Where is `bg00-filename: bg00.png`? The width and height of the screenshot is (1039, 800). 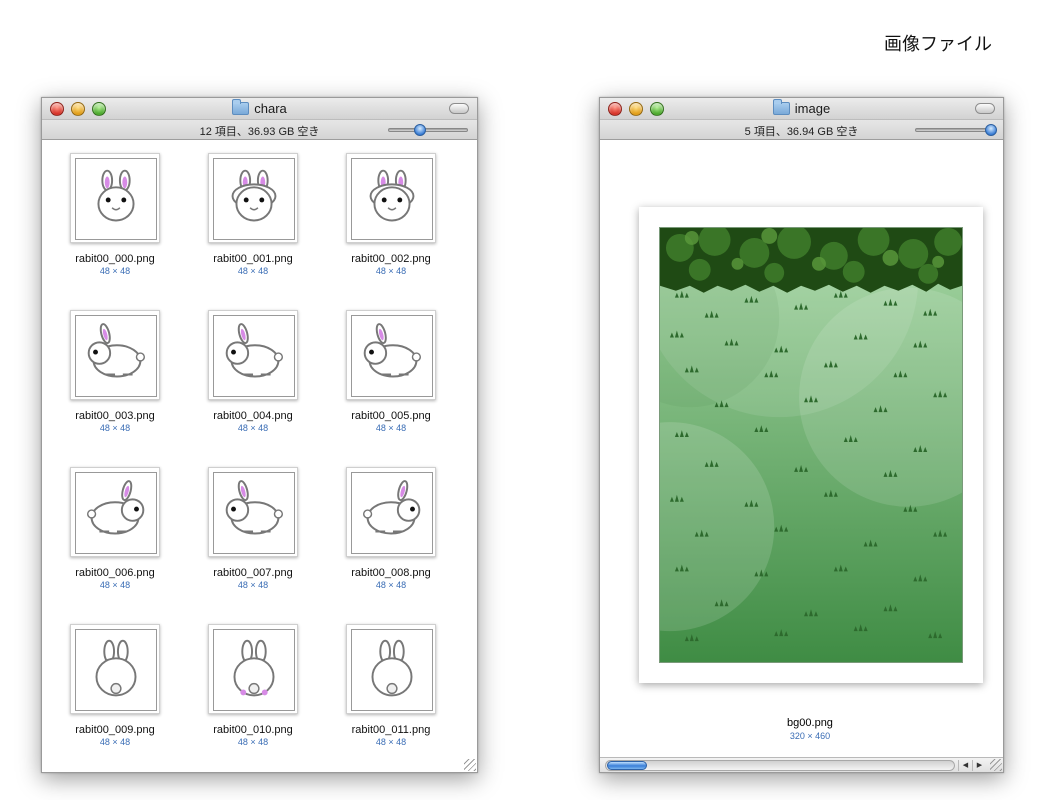
bg00-filename: bg00.png is located at coordinates (810, 723).